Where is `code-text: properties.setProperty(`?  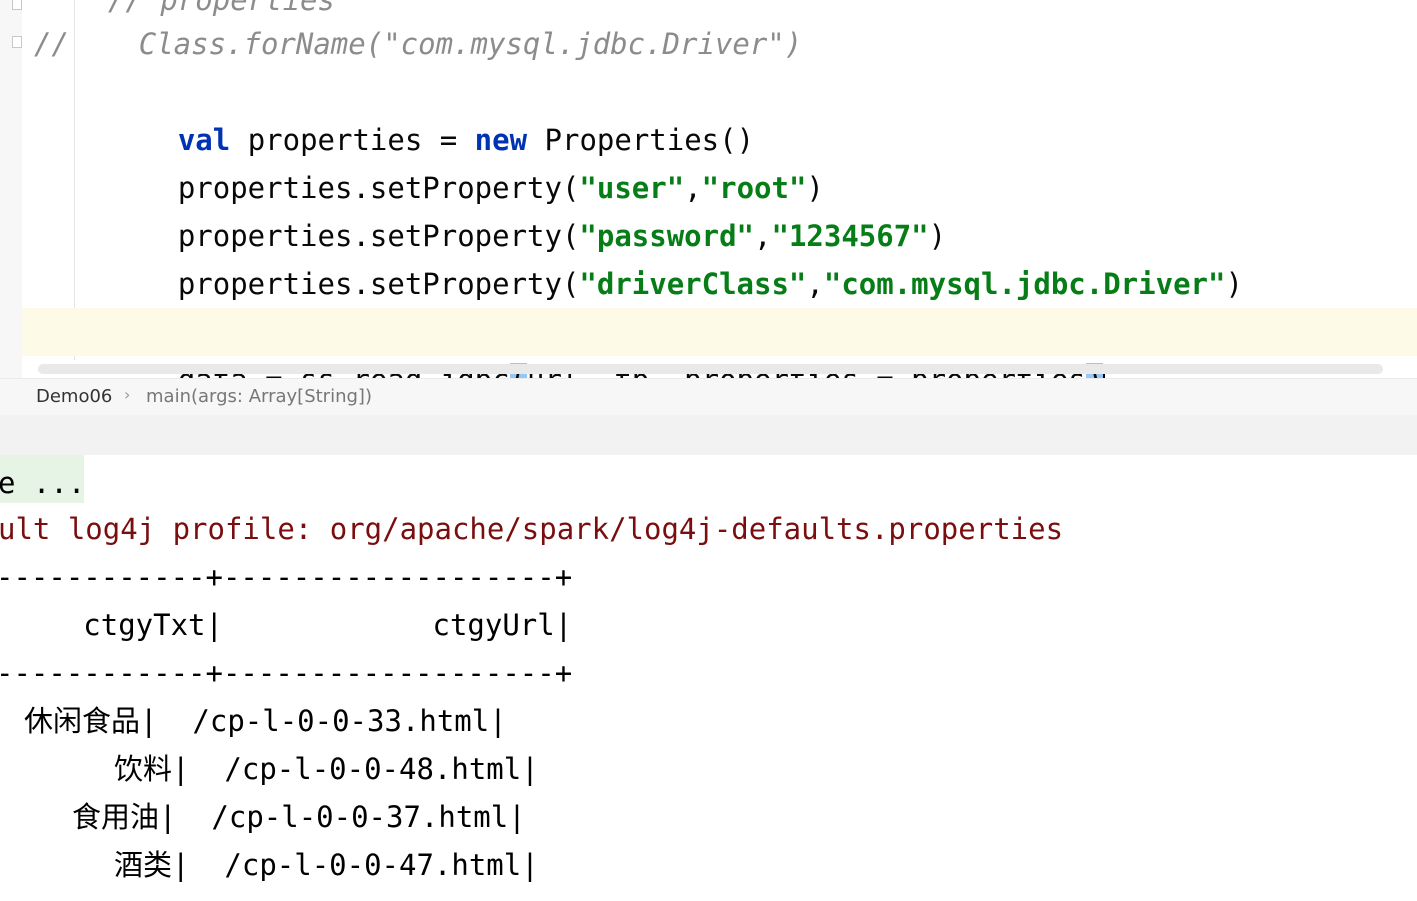 code-text: properties.setProperty( is located at coordinates (378, 284).